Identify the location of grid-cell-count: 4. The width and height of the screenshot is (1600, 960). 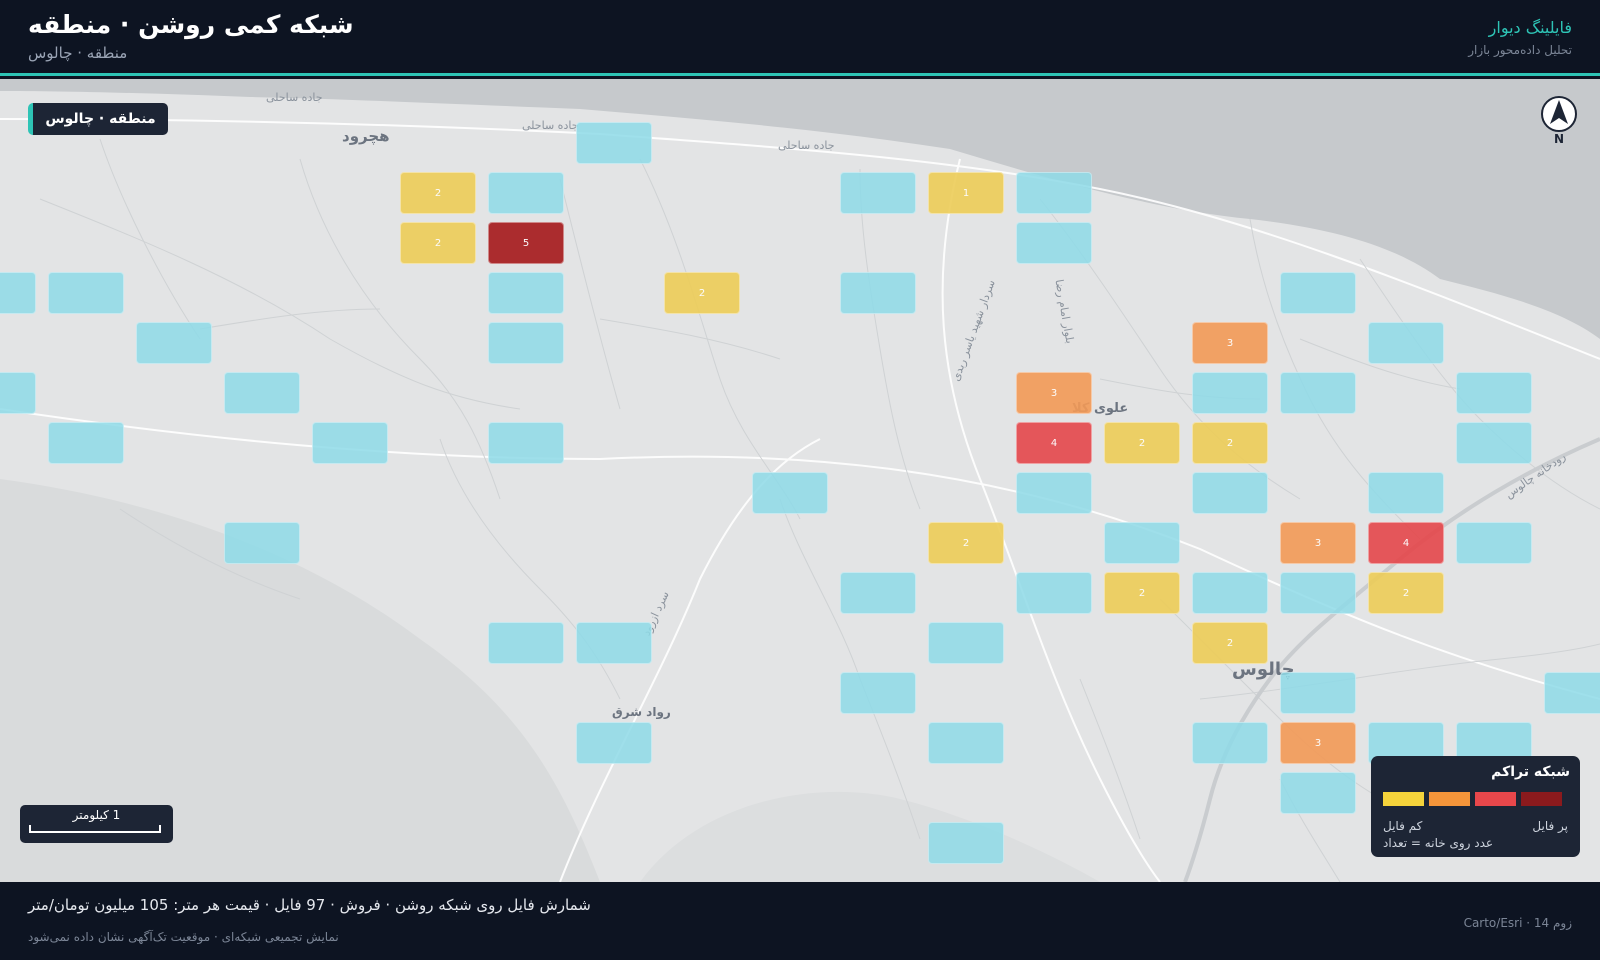
(1406, 543).